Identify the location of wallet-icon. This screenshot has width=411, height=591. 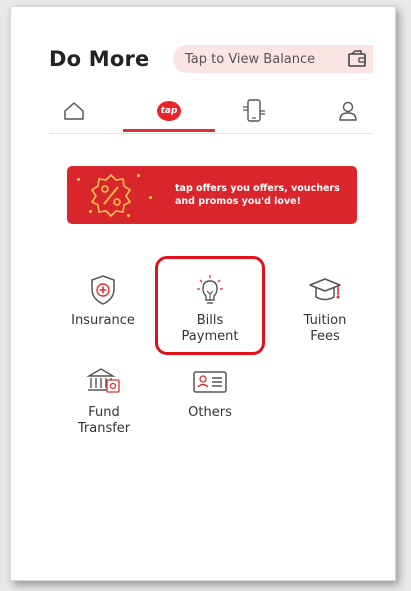
(357, 61).